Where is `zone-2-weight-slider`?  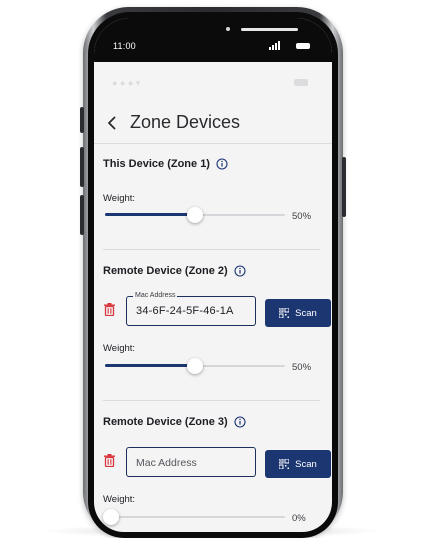 zone-2-weight-slider is located at coordinates (195, 366).